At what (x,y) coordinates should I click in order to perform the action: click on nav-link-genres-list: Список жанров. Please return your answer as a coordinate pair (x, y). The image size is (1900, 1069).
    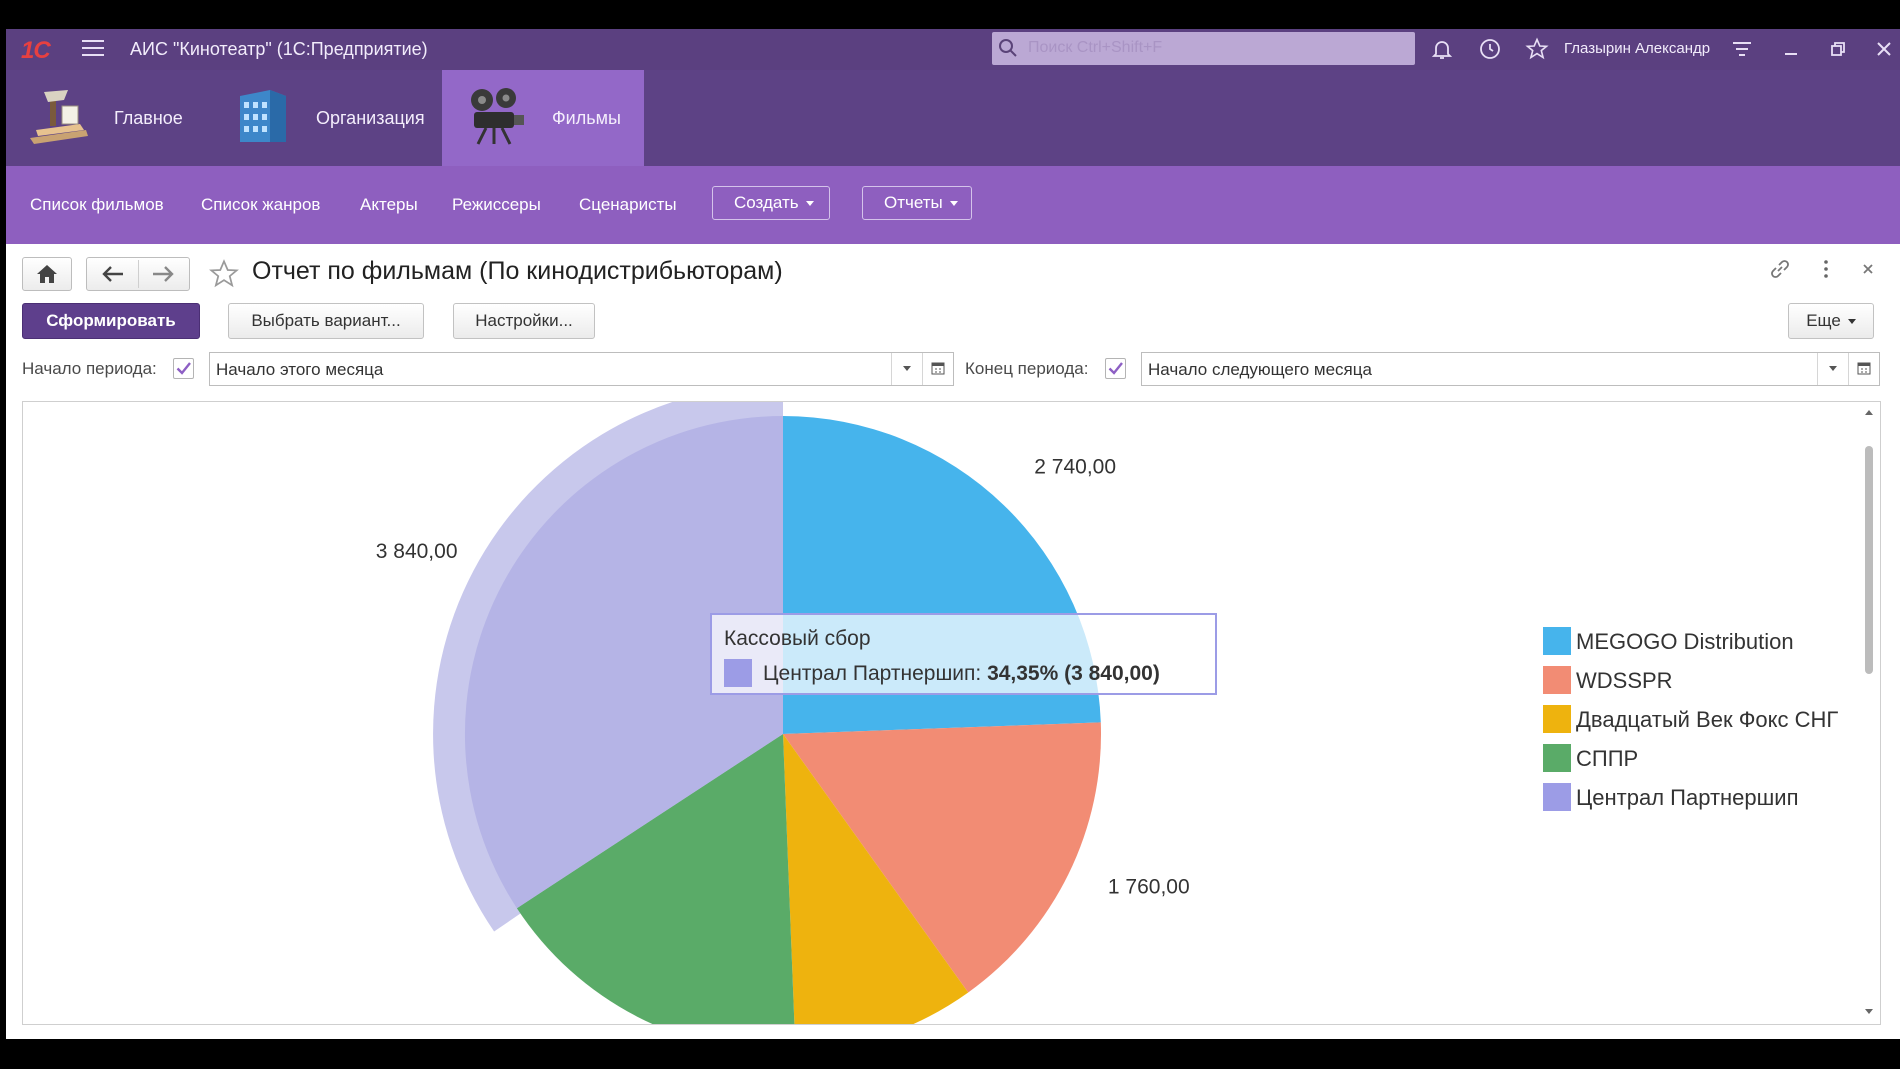
    Looking at the image, I should click on (260, 205).